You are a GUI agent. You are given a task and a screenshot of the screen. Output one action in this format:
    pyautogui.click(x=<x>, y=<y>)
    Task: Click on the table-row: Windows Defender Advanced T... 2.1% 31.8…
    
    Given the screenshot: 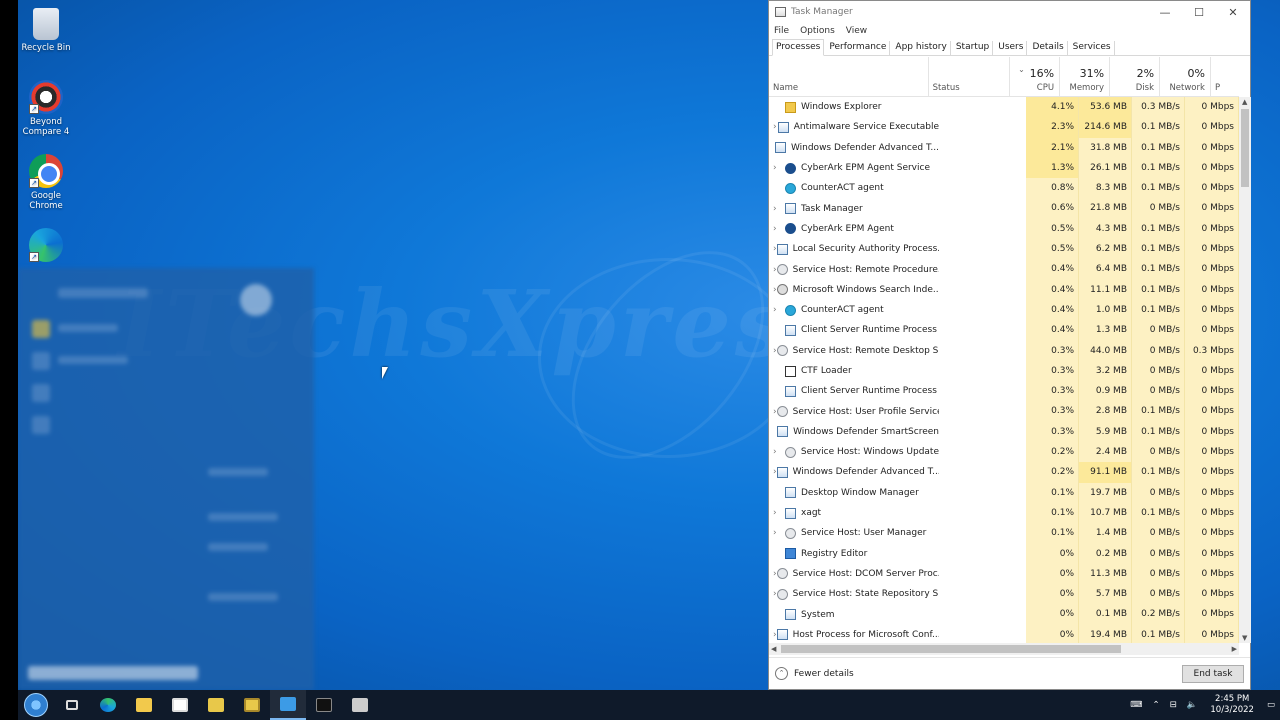 What is the action you would take?
    pyautogui.click(x=1004, y=147)
    